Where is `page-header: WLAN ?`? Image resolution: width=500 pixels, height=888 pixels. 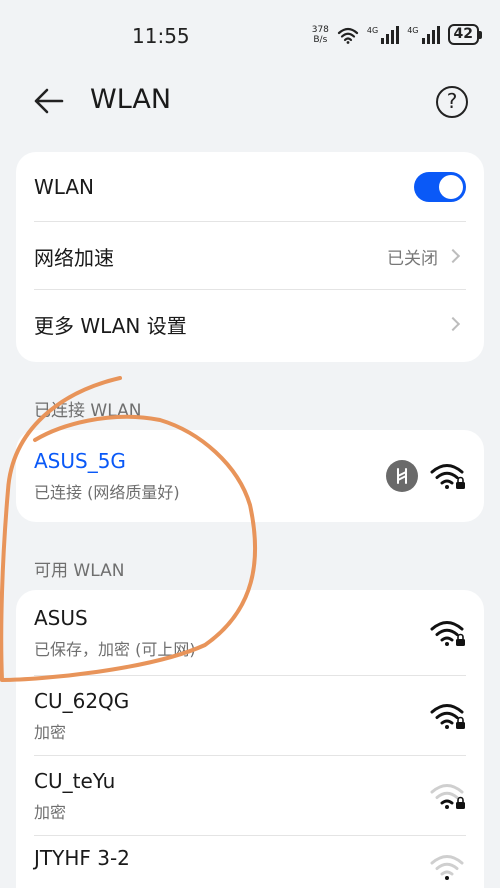
page-header: WLAN ? is located at coordinates (250, 102).